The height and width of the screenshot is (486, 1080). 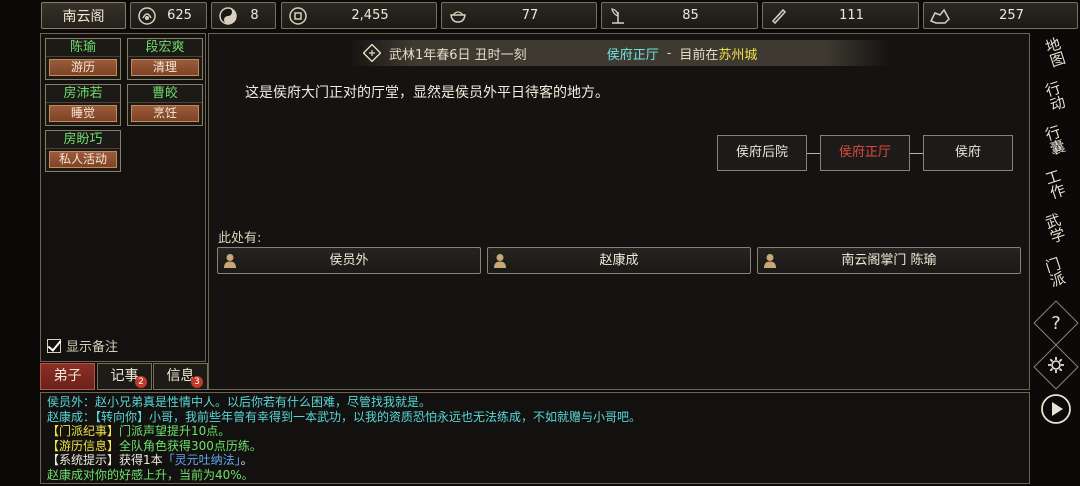 I want to click on menu-label: 武学, so click(x=1056, y=228).